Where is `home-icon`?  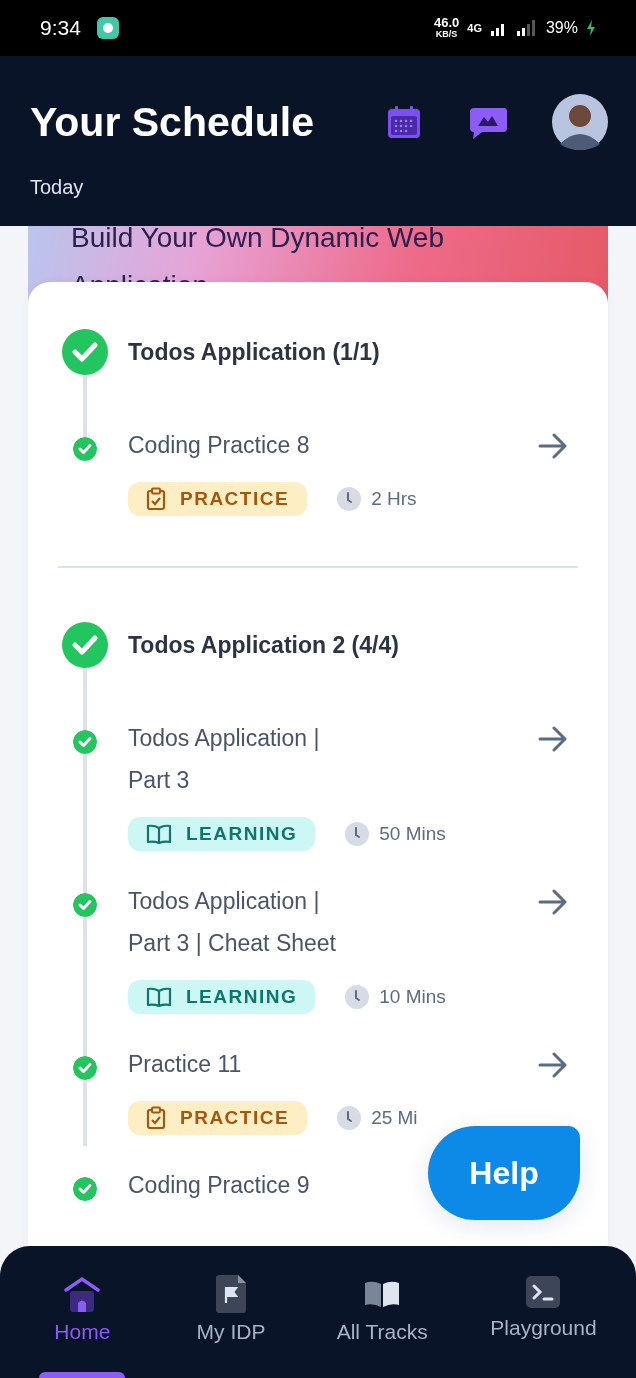
home-icon is located at coordinates (82, 1294).